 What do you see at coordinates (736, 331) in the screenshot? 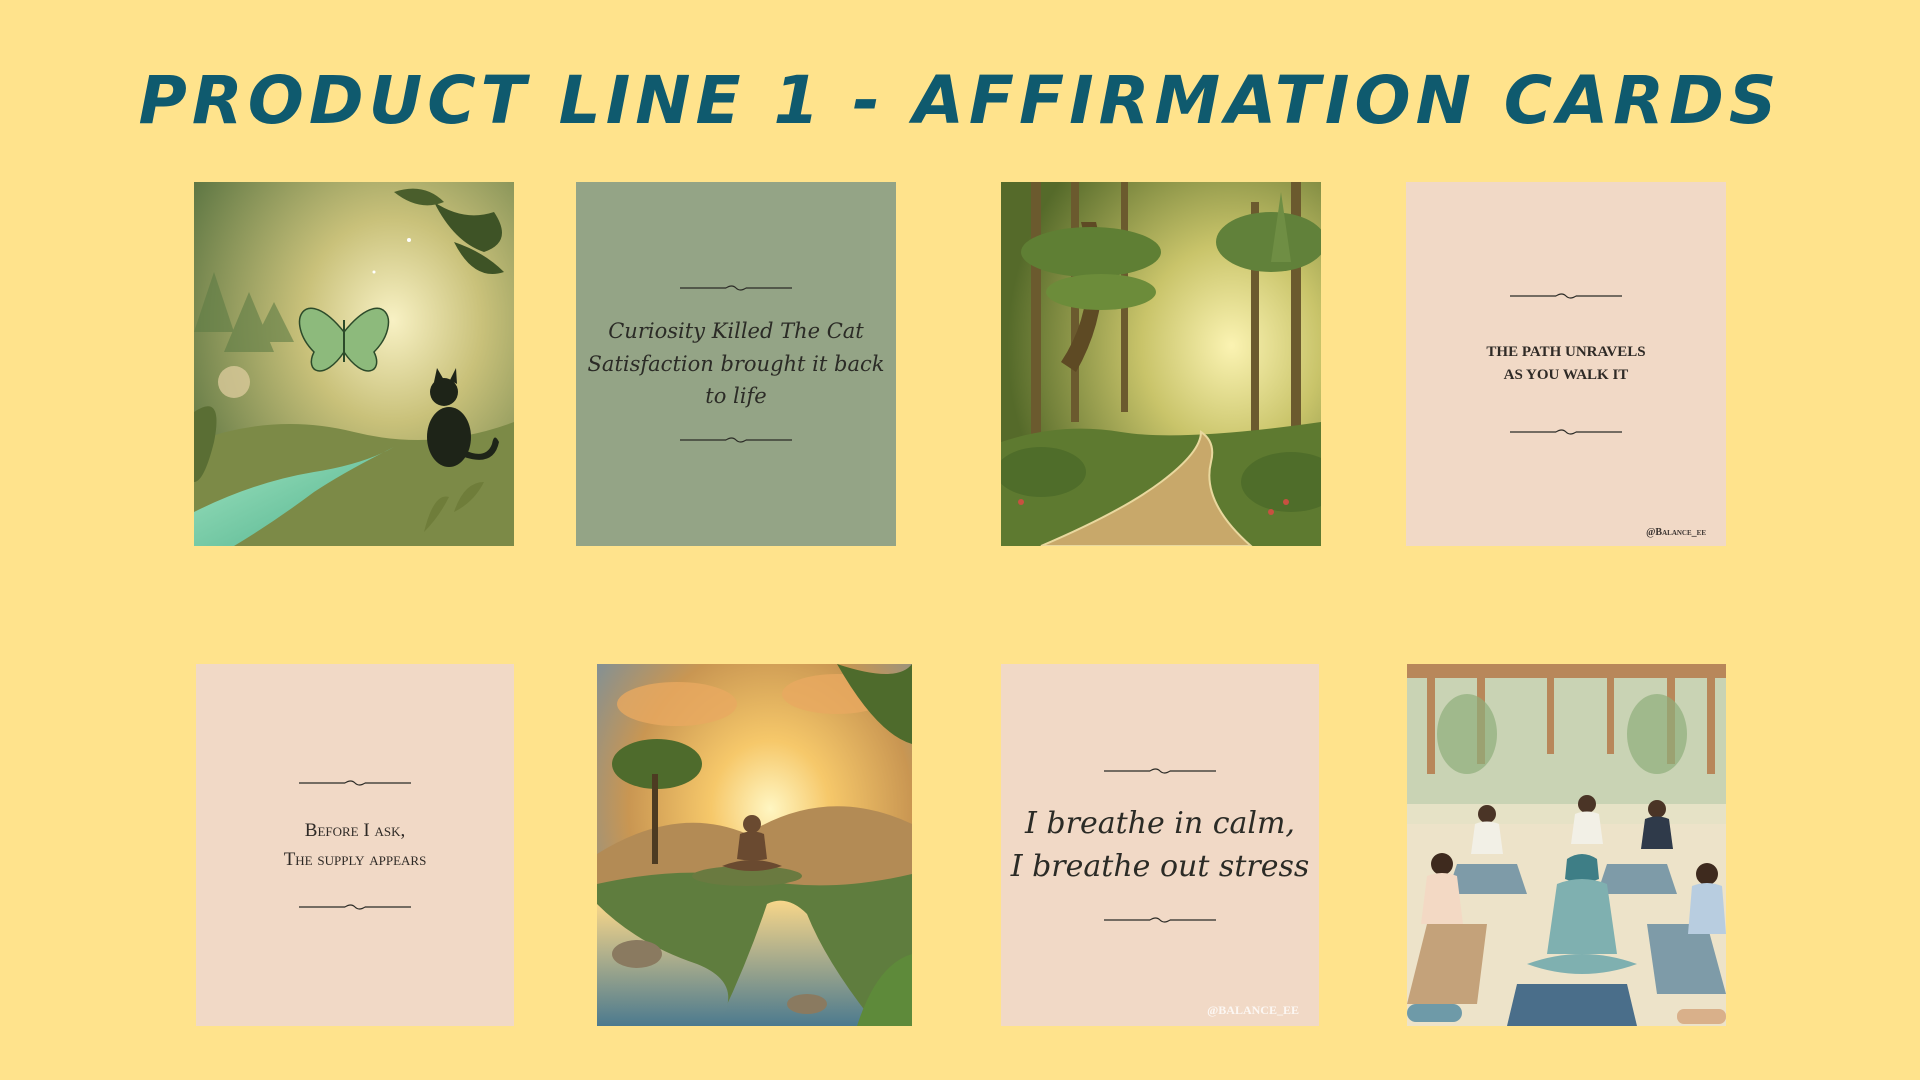
I see `affirmation-line: Curiosity Killed The Cat` at bounding box center [736, 331].